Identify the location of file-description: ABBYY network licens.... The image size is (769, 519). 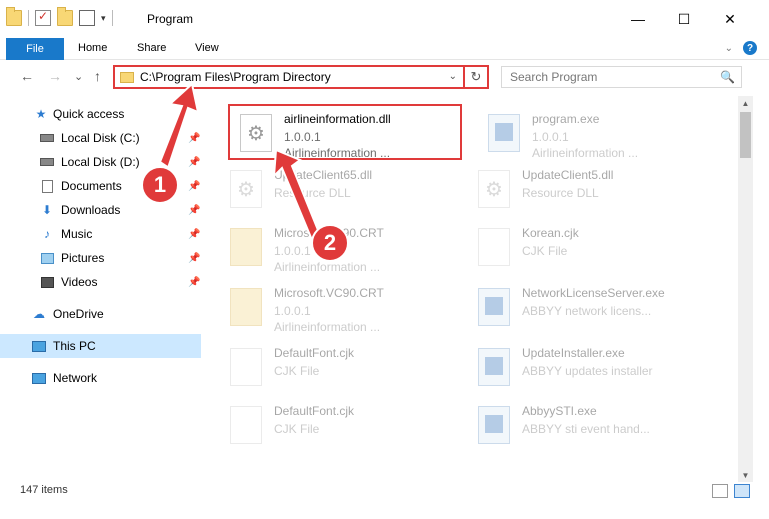
(587, 311).